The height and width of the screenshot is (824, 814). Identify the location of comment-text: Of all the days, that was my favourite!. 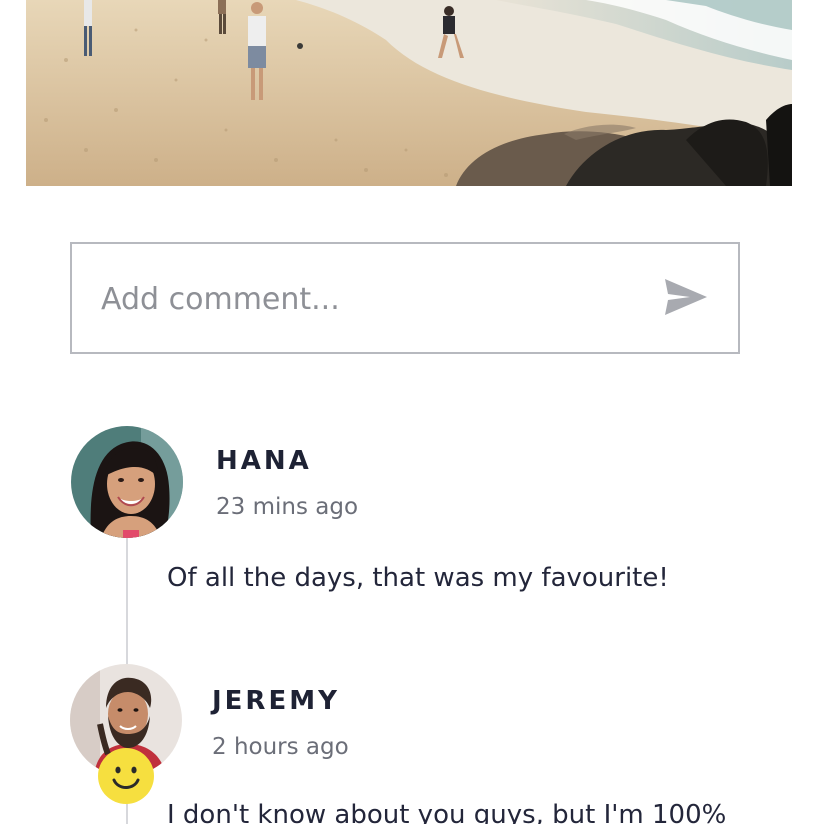
(418, 578).